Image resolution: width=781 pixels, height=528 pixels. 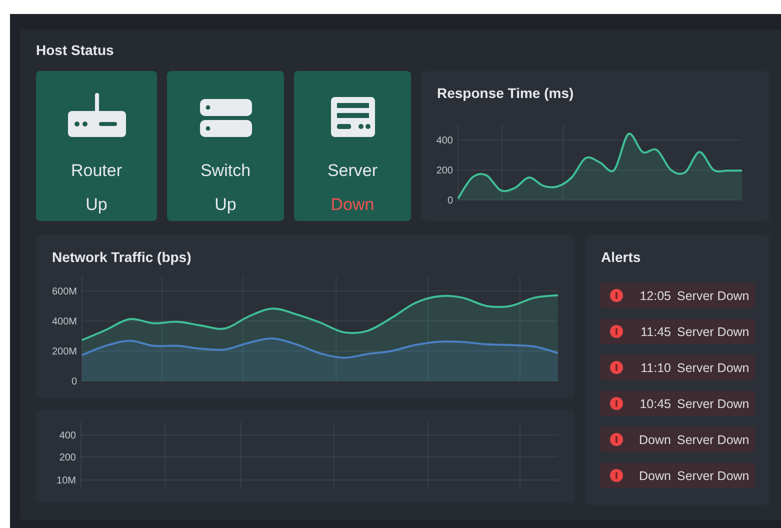 What do you see at coordinates (121, 257) in the screenshot?
I see `chart-title: Network Traffic (bps)` at bounding box center [121, 257].